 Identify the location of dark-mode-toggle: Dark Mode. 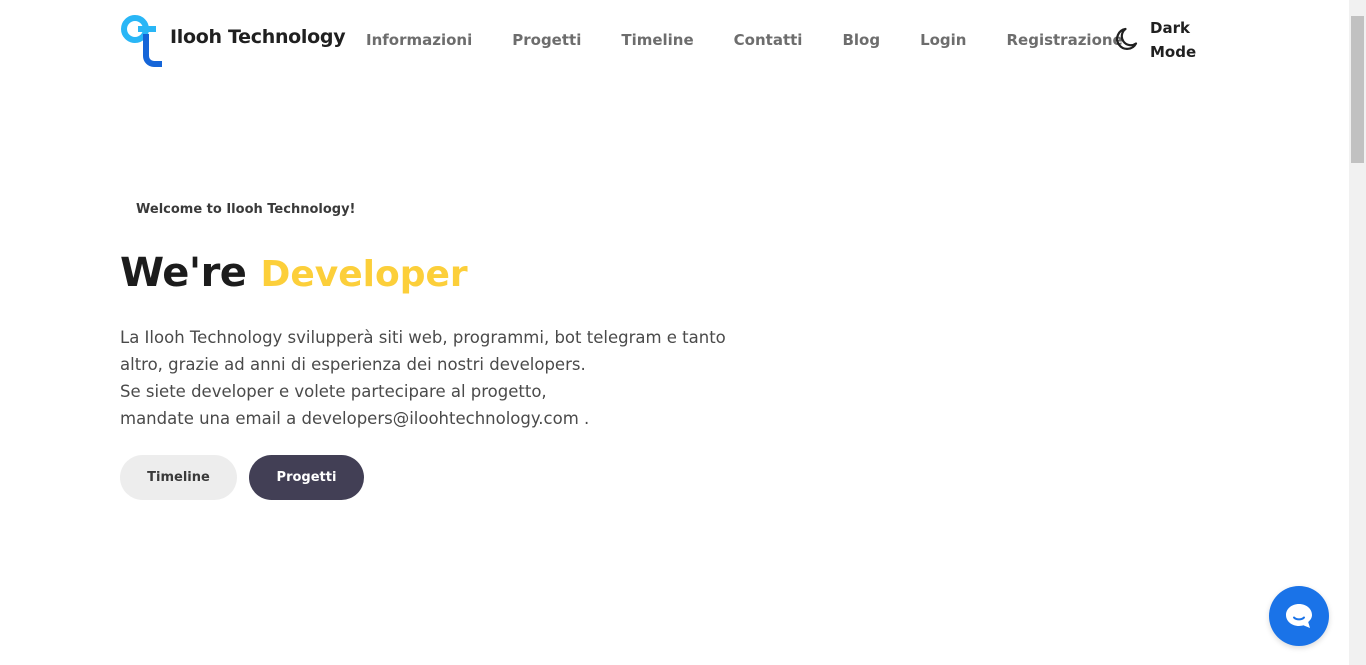
(1157, 40).